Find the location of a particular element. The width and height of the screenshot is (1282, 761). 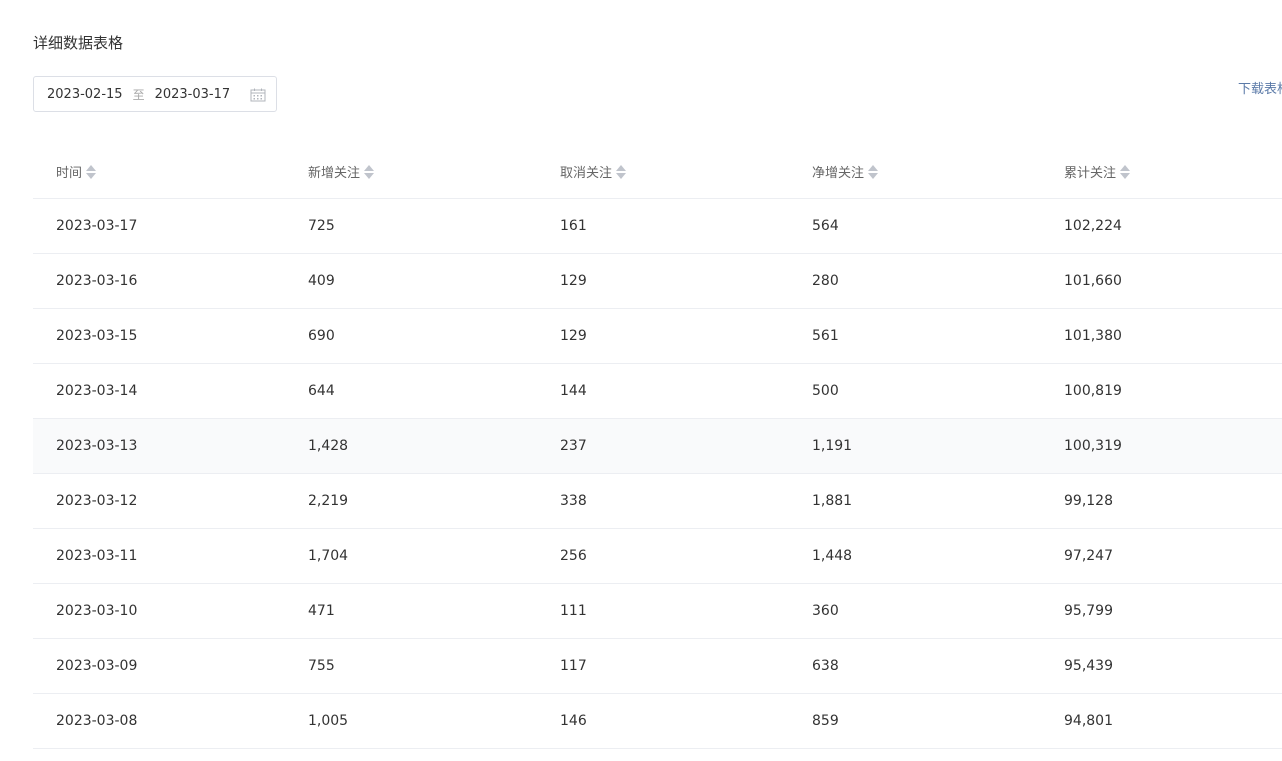

cell-new-follows: 644 is located at coordinates (321, 391).